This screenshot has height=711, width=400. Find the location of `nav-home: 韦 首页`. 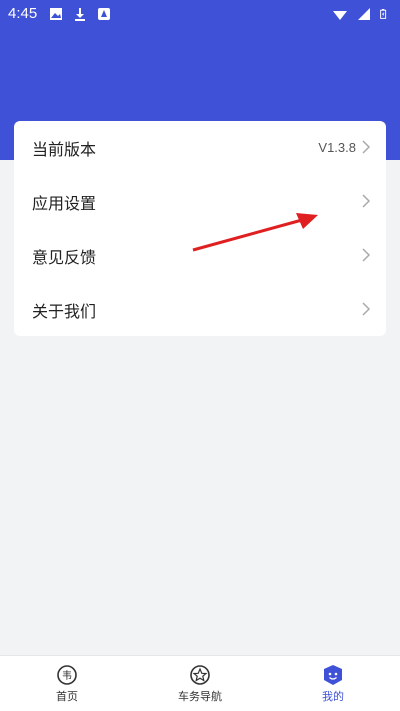

nav-home: 韦 首页 is located at coordinates (67, 684).